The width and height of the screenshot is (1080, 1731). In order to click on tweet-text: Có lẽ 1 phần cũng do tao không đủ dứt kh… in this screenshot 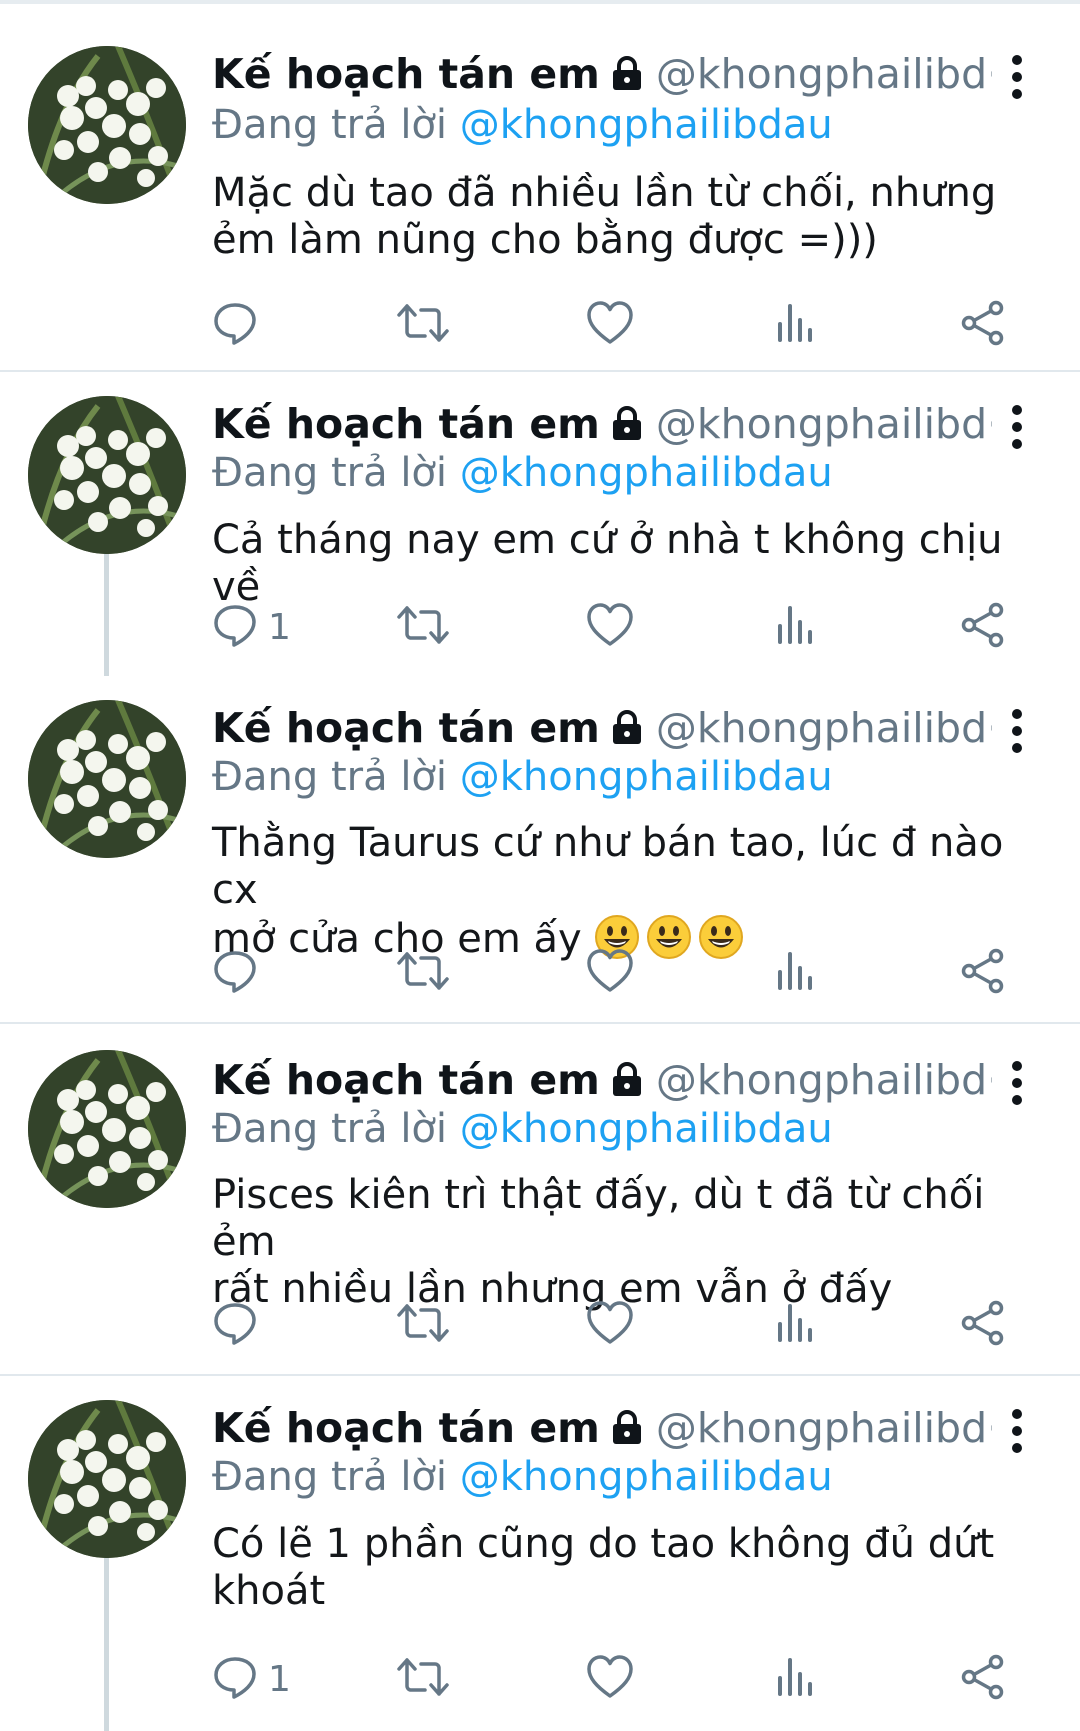, I will do `click(632, 1568)`.